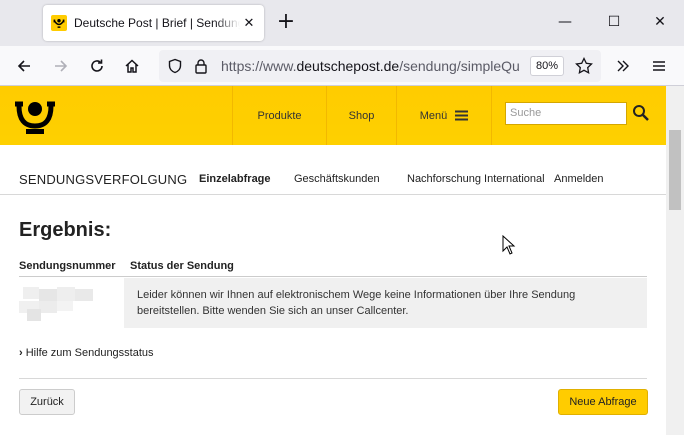 The width and height of the screenshot is (684, 435). I want to click on search-icon, so click(641, 113).